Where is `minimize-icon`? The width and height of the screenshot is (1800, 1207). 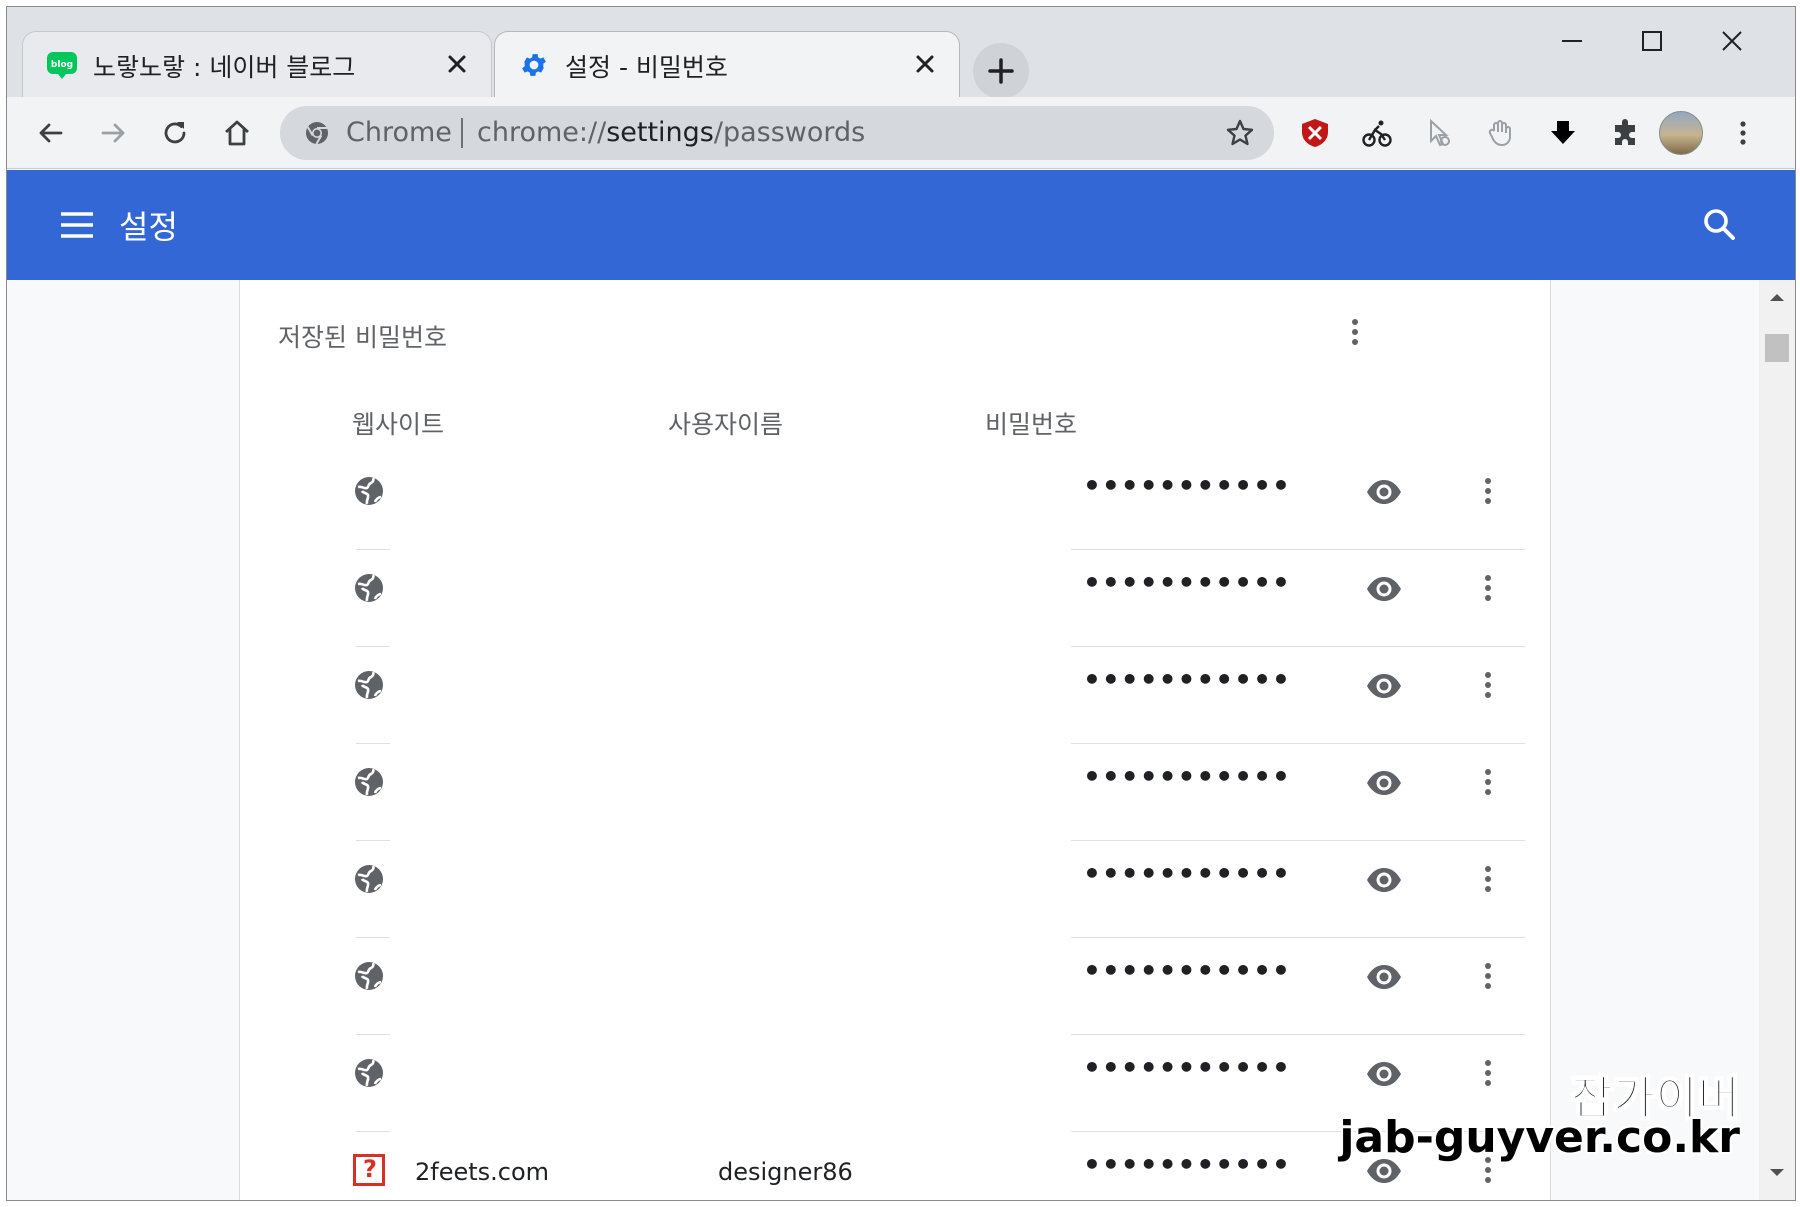 minimize-icon is located at coordinates (1572, 41).